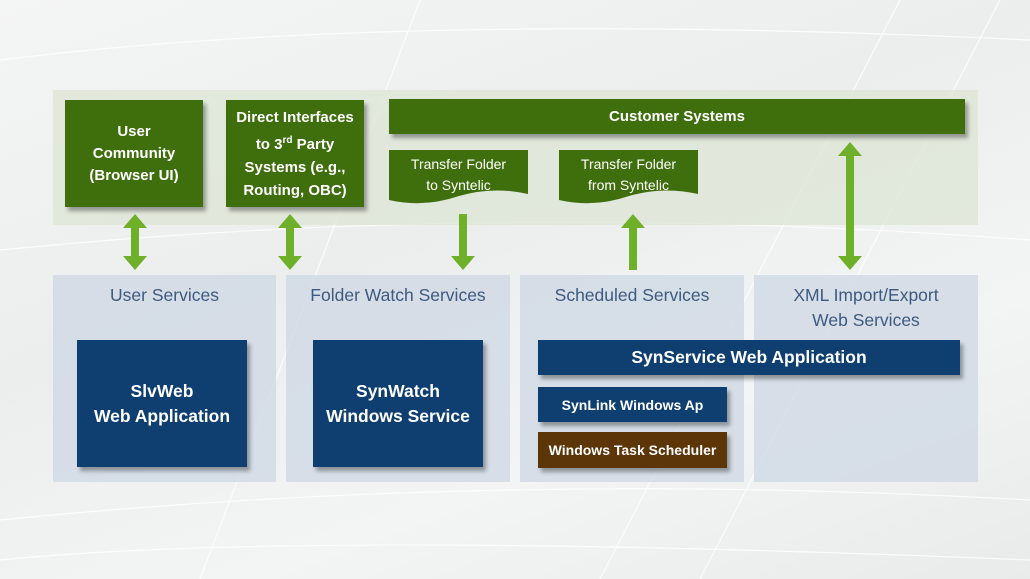 This screenshot has height=579, width=1030. What do you see at coordinates (162, 403) in the screenshot?
I see `slvweb-box: SlvWeb Web Application` at bounding box center [162, 403].